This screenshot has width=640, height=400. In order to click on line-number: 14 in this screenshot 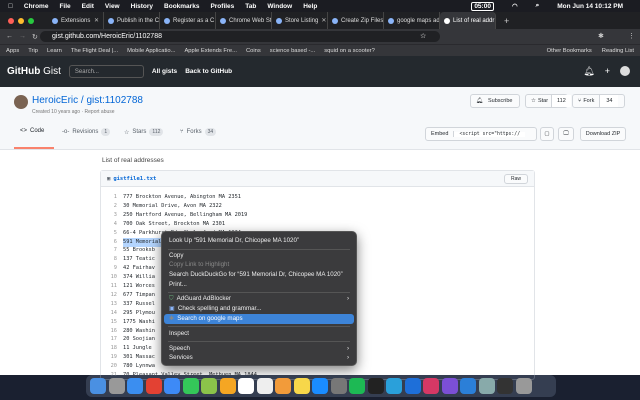, I will do `click(112, 313)`.